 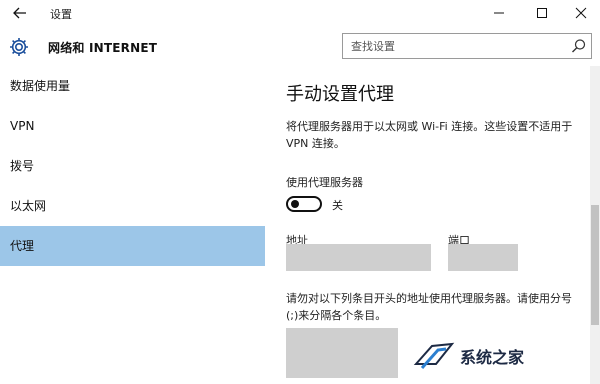 I want to click on minimize-button, so click(x=499, y=13).